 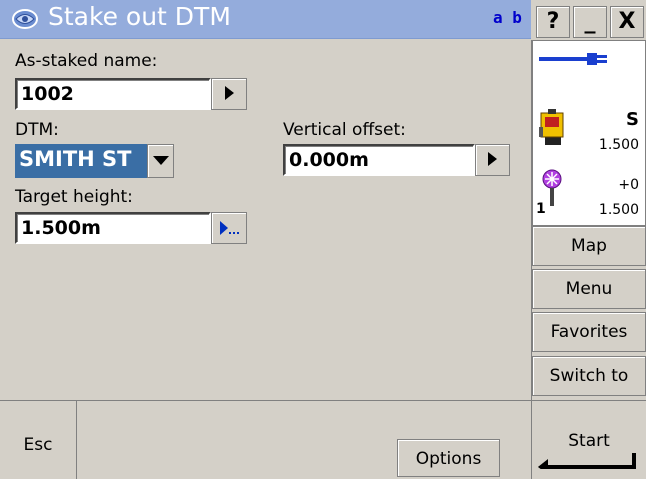 What do you see at coordinates (573, 59) in the screenshot?
I see `battery-connection-icon` at bounding box center [573, 59].